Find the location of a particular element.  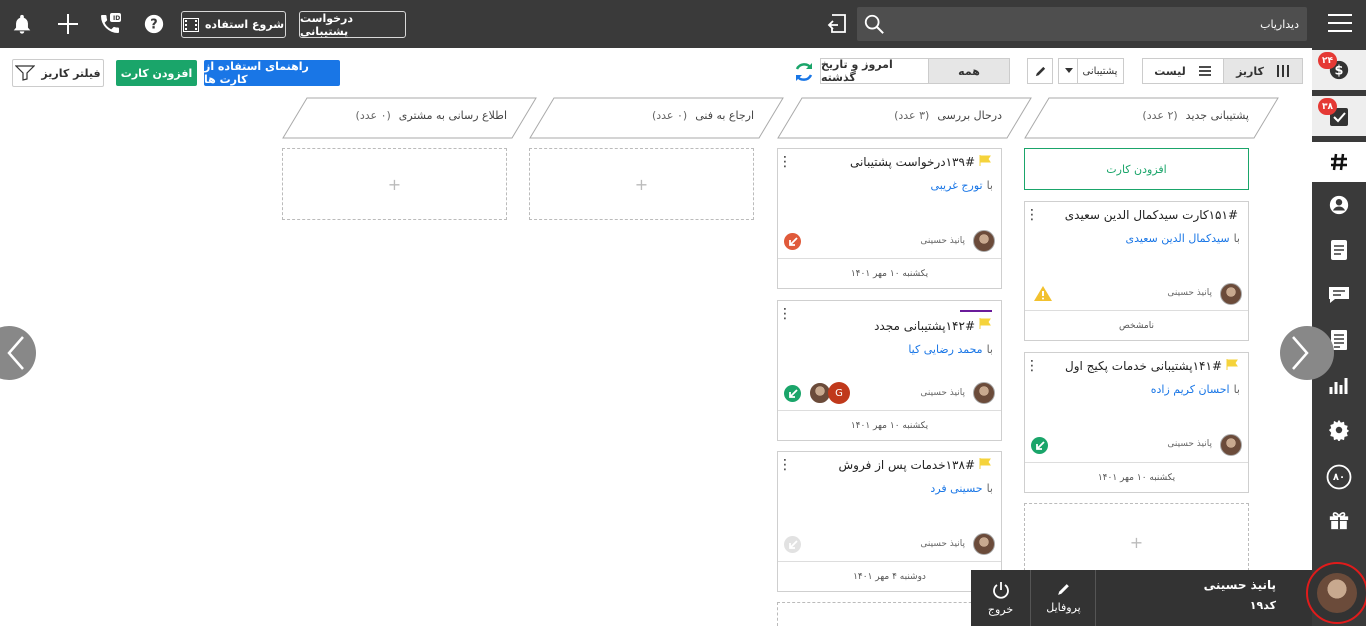

edit-pipeline-button is located at coordinates (1040, 71).